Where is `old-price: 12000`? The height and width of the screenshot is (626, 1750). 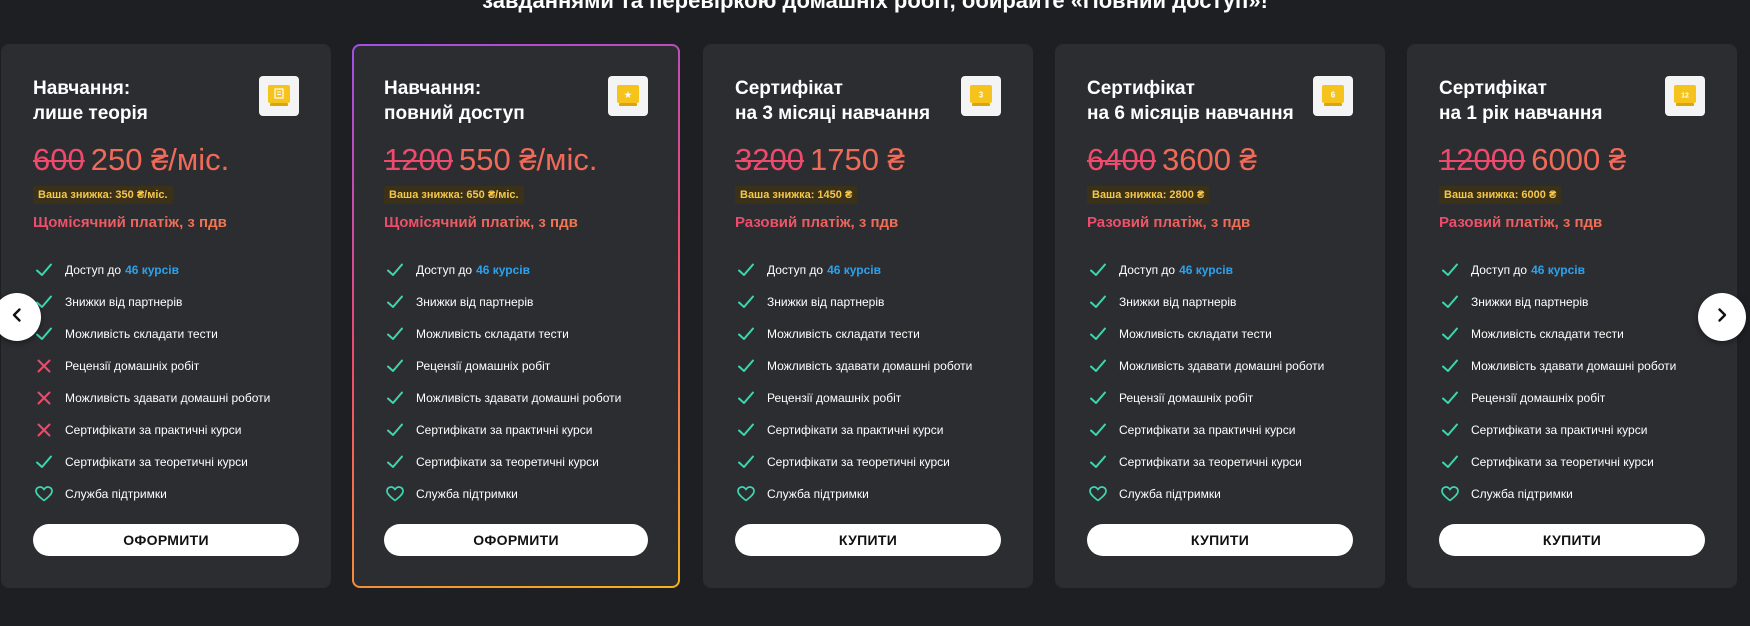 old-price: 12000 is located at coordinates (1482, 159).